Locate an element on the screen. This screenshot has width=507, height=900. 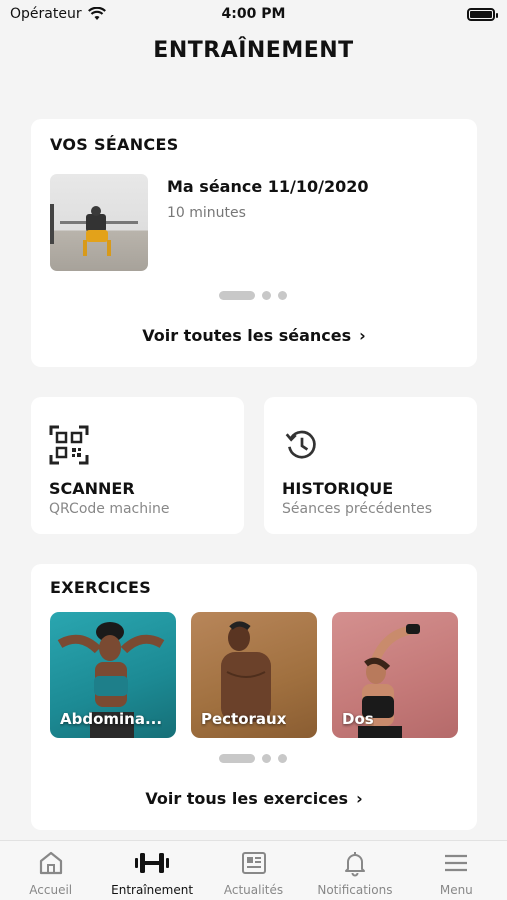
scanner-title: SCANNER is located at coordinates (92, 488).